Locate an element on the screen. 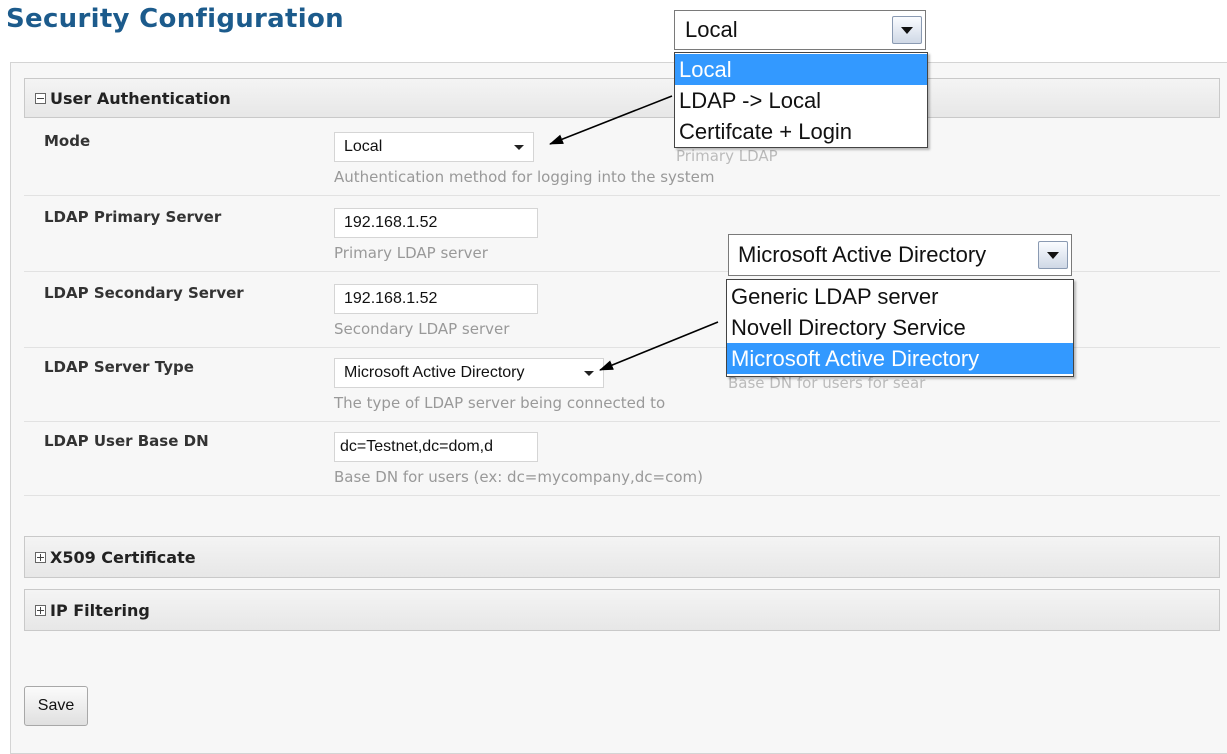  obscured-text: Primary LDAP is located at coordinates (727, 156).